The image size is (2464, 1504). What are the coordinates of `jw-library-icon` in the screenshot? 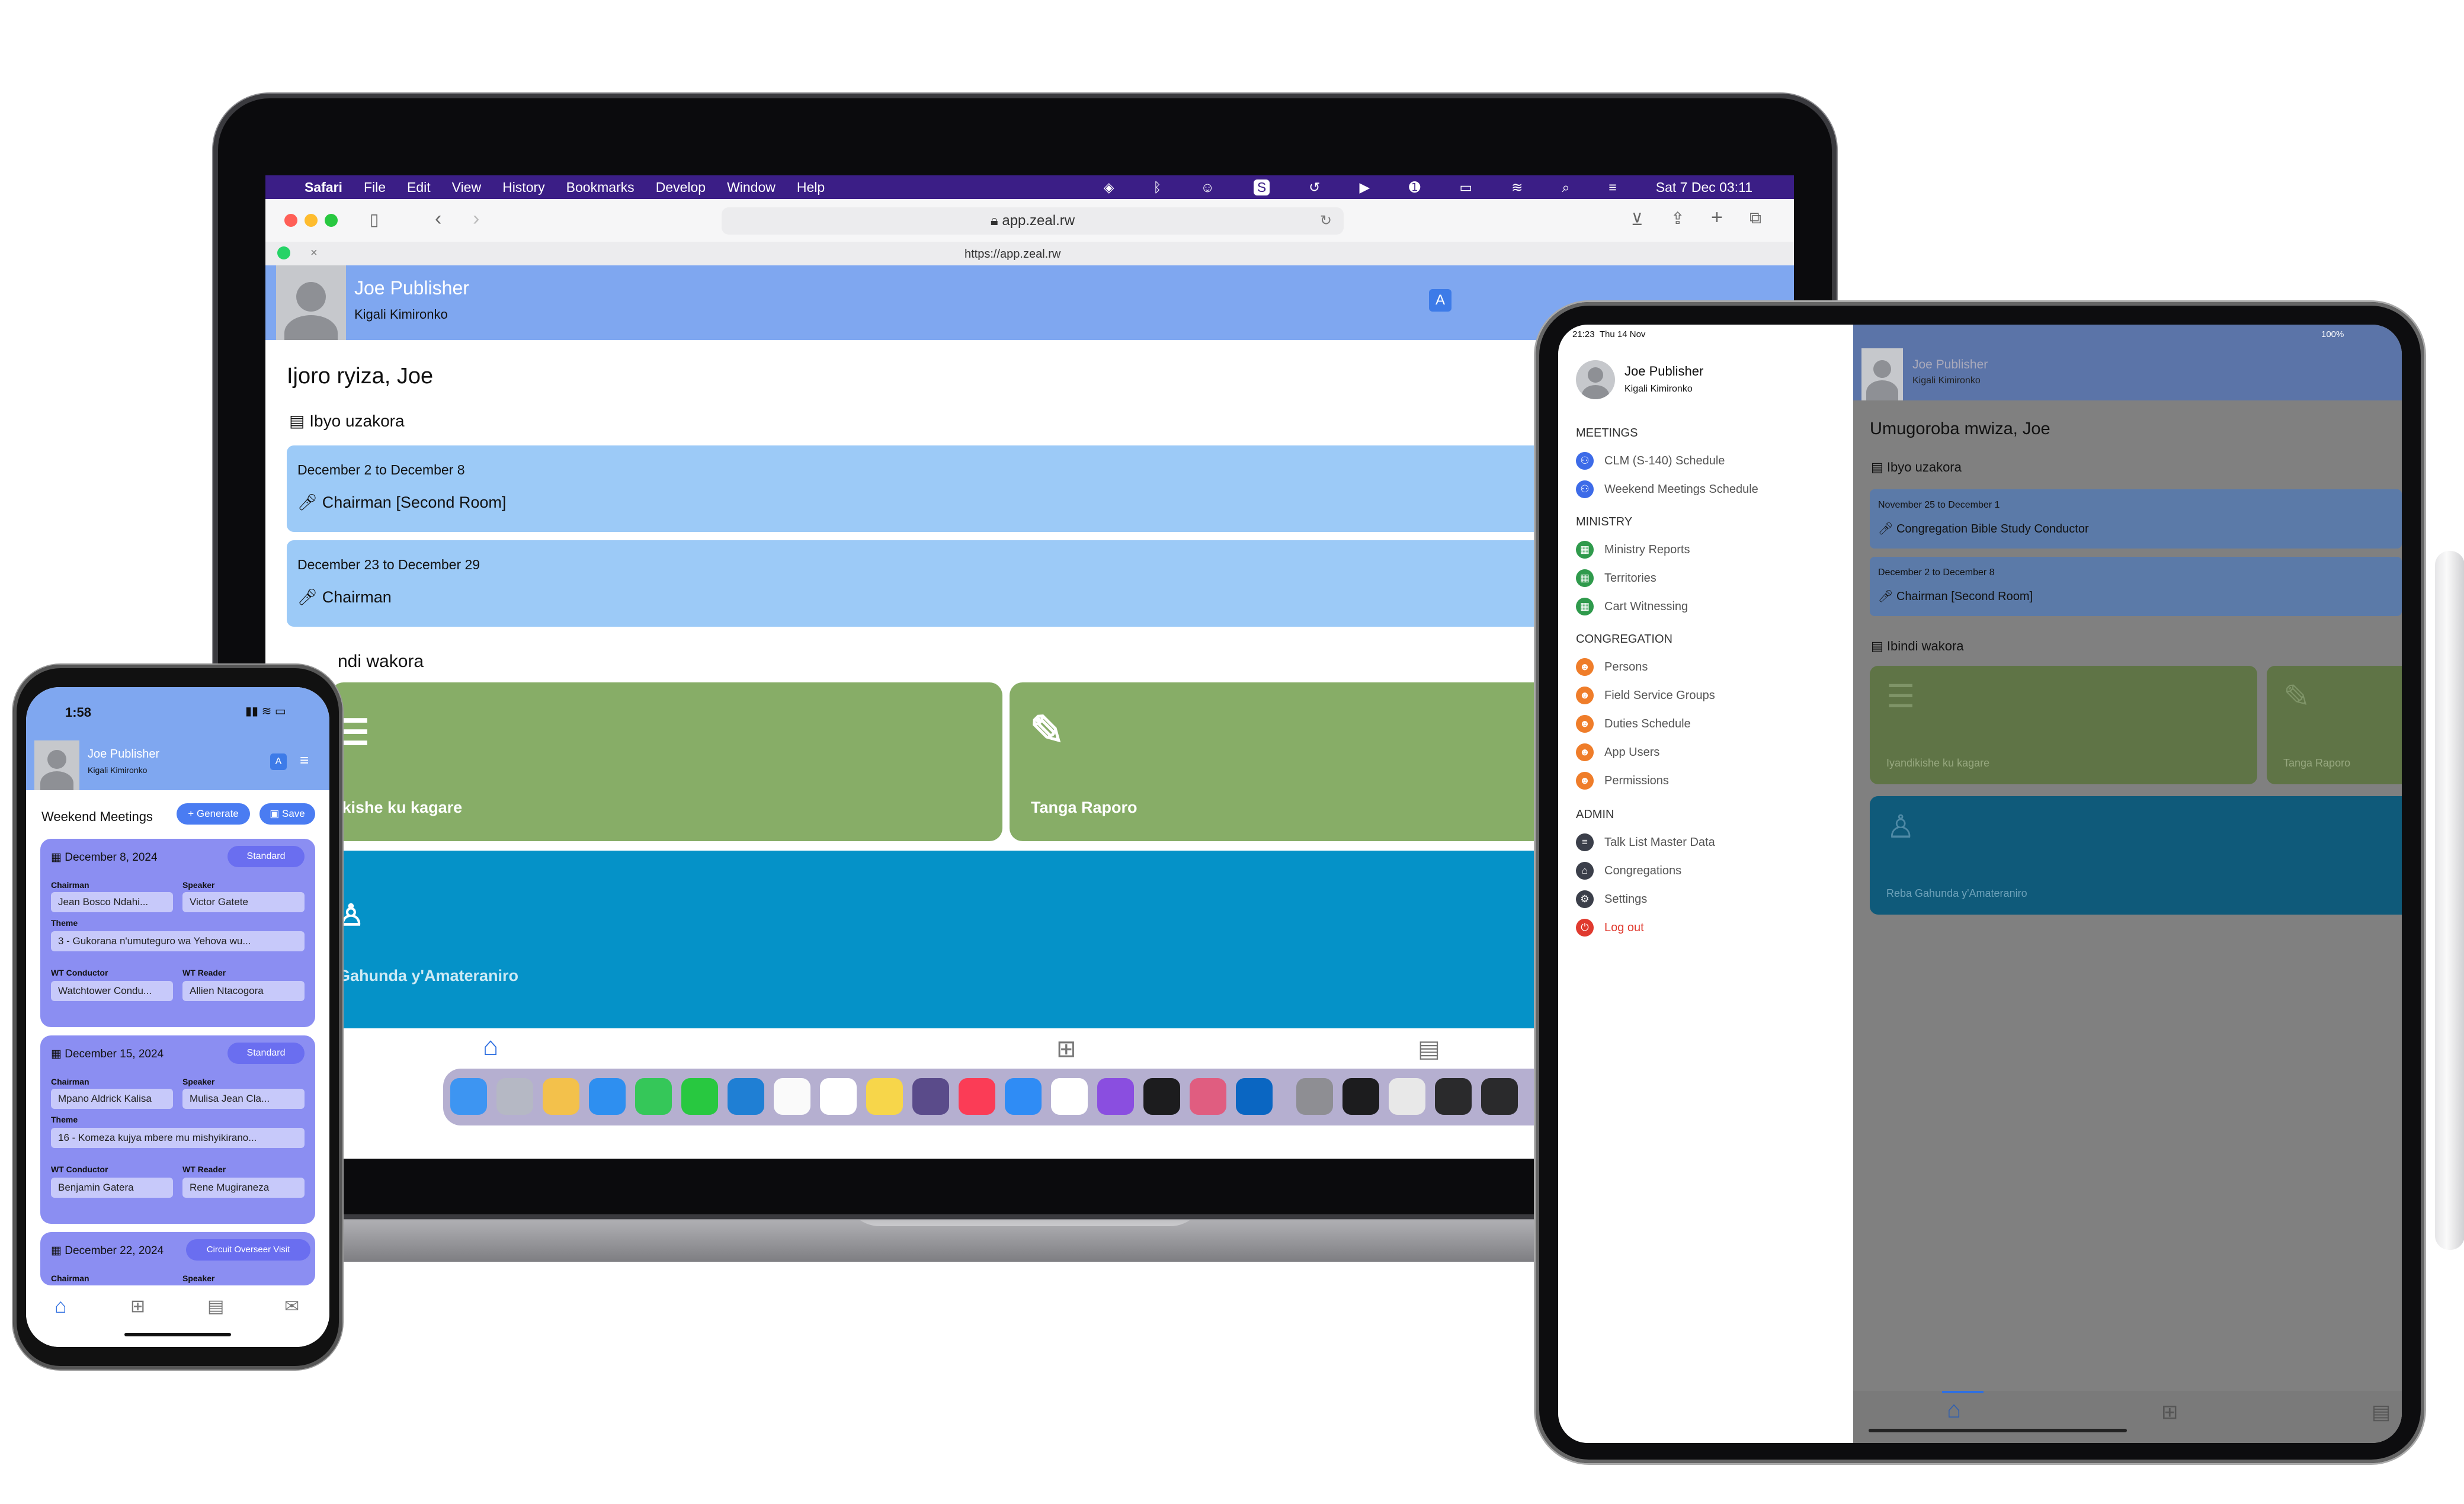 It's located at (930, 1096).